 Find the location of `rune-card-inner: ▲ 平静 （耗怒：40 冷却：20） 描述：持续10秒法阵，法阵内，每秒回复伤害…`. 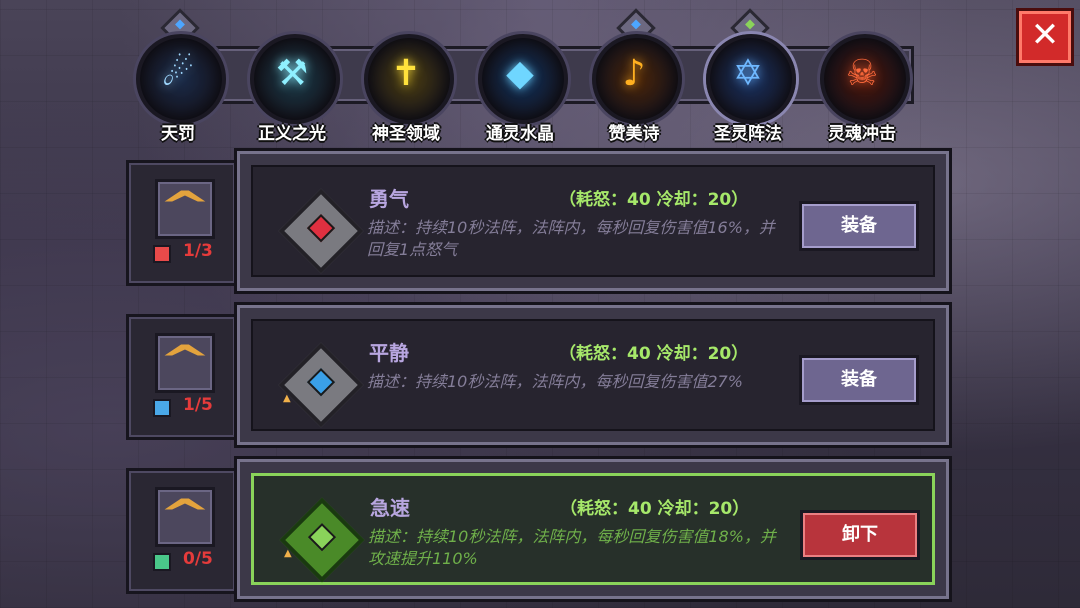

rune-card-inner: ▲ 平静 （耗怒：40 冷却：20） 描述：持续10秒法阵，法阵内，每秒回复伤害… is located at coordinates (593, 375).